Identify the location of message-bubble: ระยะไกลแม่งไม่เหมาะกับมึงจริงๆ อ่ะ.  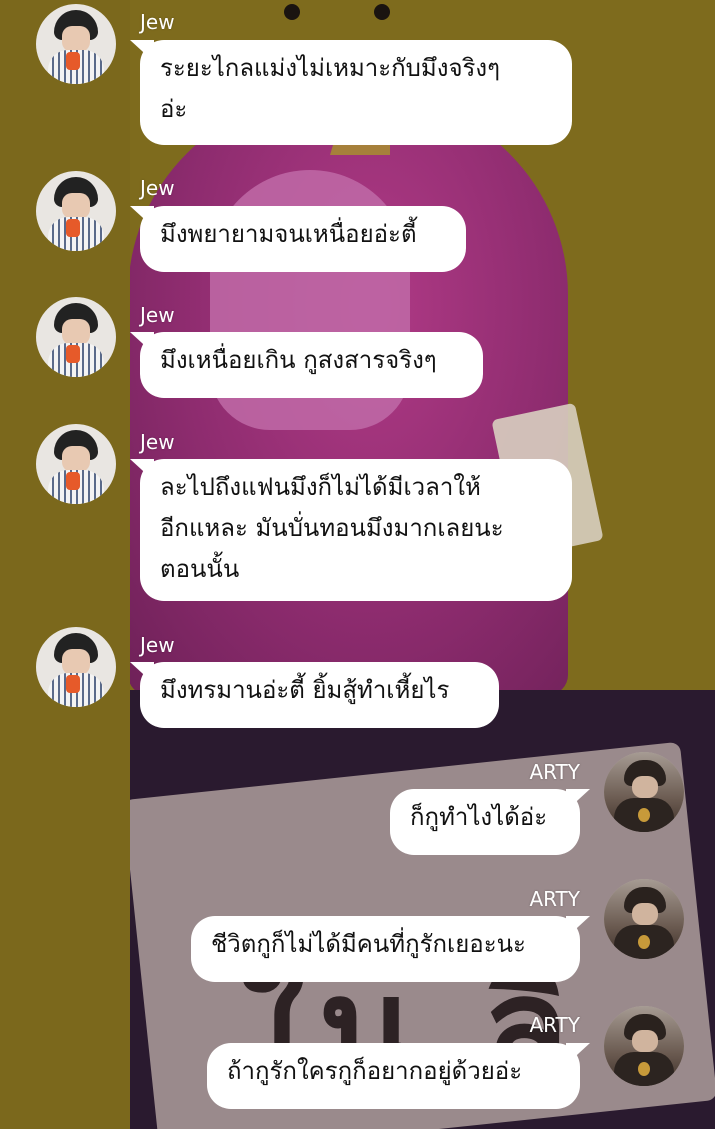
(356, 92).